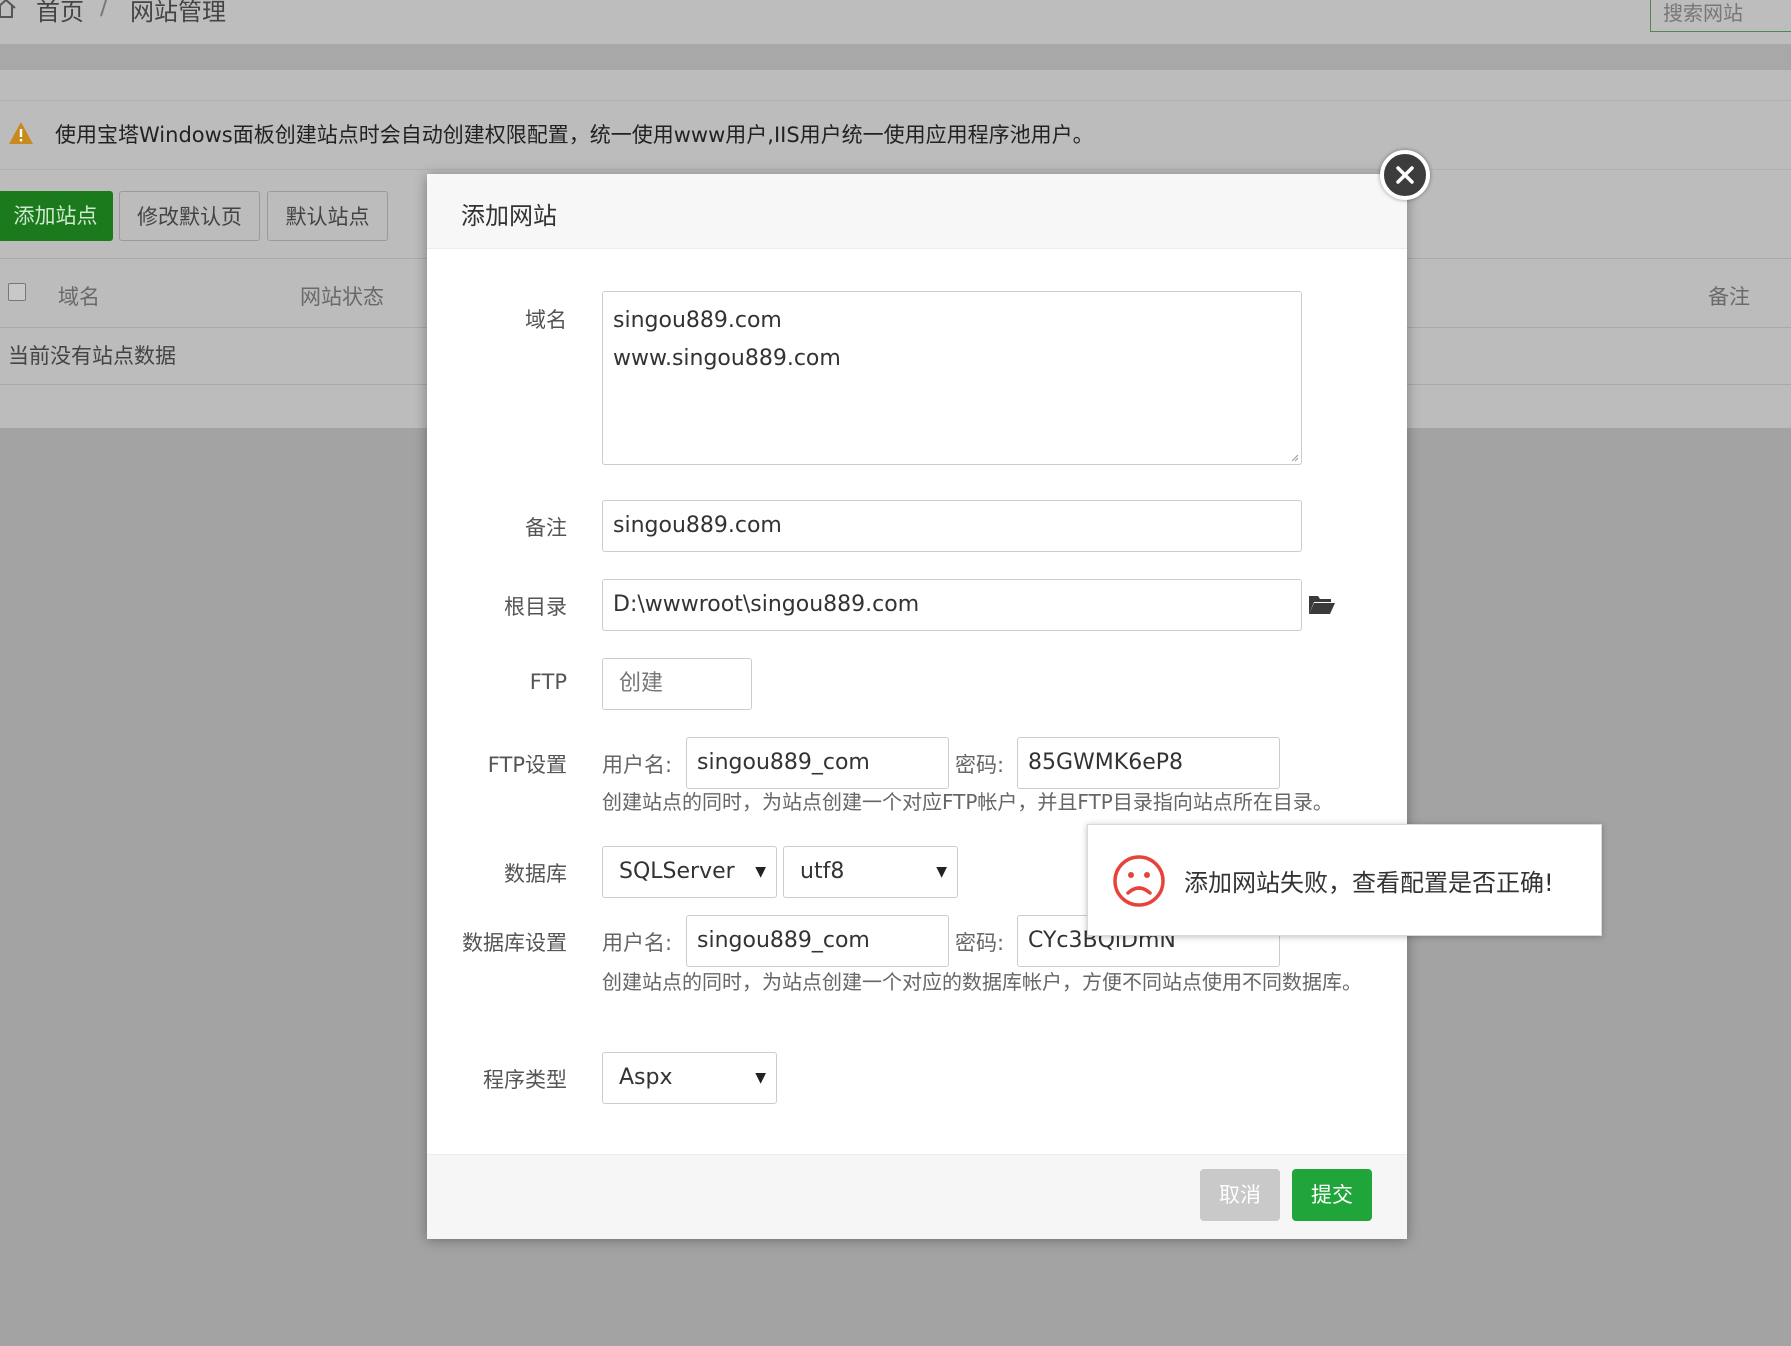  What do you see at coordinates (527, 765) in the screenshot?
I see `ftp-settings-label: FTP设置` at bounding box center [527, 765].